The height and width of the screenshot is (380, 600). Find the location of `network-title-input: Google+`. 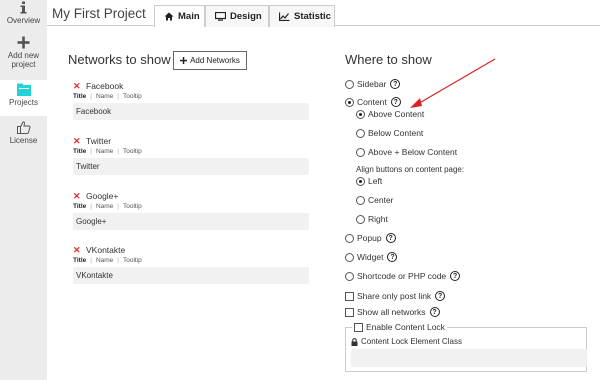

network-title-input: Google+ is located at coordinates (191, 221).